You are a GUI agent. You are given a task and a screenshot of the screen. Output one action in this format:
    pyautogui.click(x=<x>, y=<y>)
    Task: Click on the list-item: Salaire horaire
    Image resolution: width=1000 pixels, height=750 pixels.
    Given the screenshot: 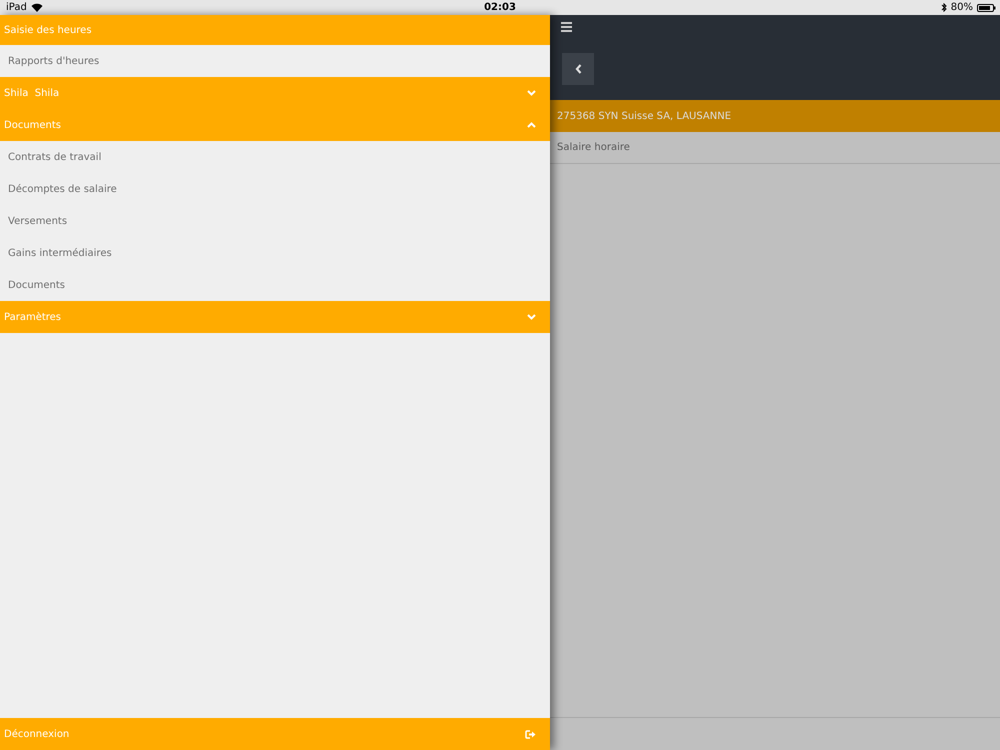 What is the action you would take?
    pyautogui.click(x=775, y=148)
    